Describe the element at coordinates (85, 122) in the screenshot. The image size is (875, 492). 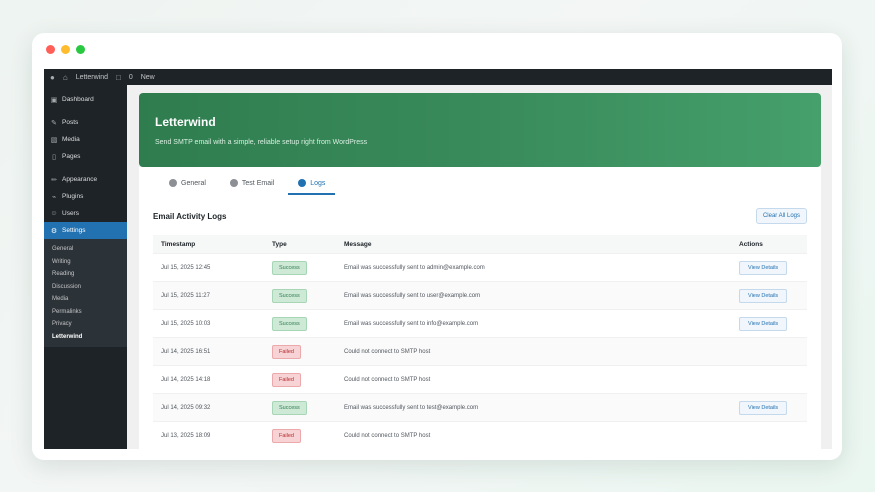
I see `sidebar-item-posts: ✎ Posts` at that location.